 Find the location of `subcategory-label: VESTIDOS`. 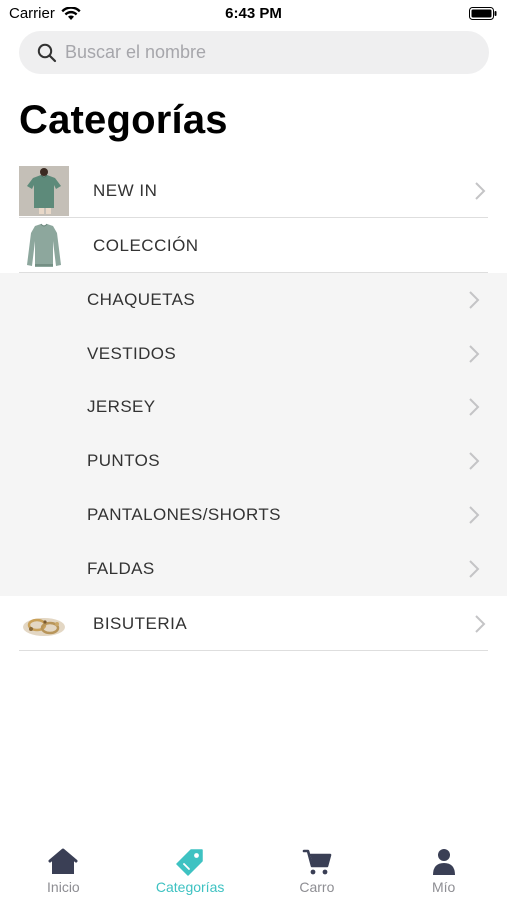

subcategory-label: VESTIDOS is located at coordinates (132, 353).